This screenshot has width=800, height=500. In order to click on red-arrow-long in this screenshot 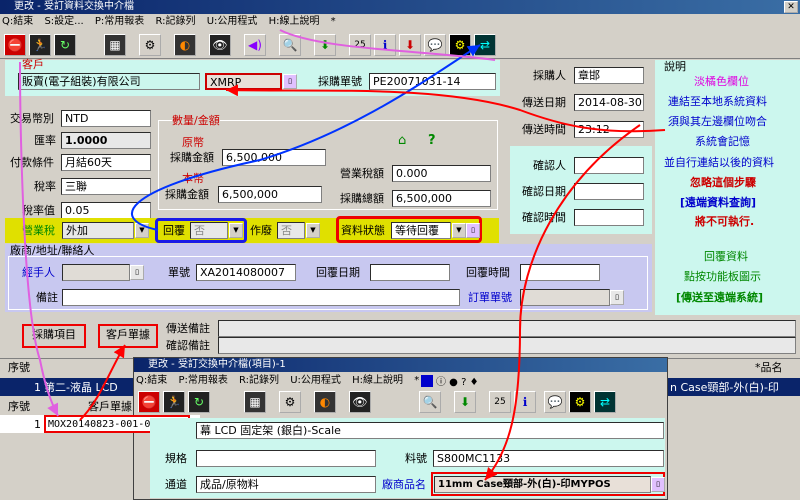, I will do `click(562, 302)`.